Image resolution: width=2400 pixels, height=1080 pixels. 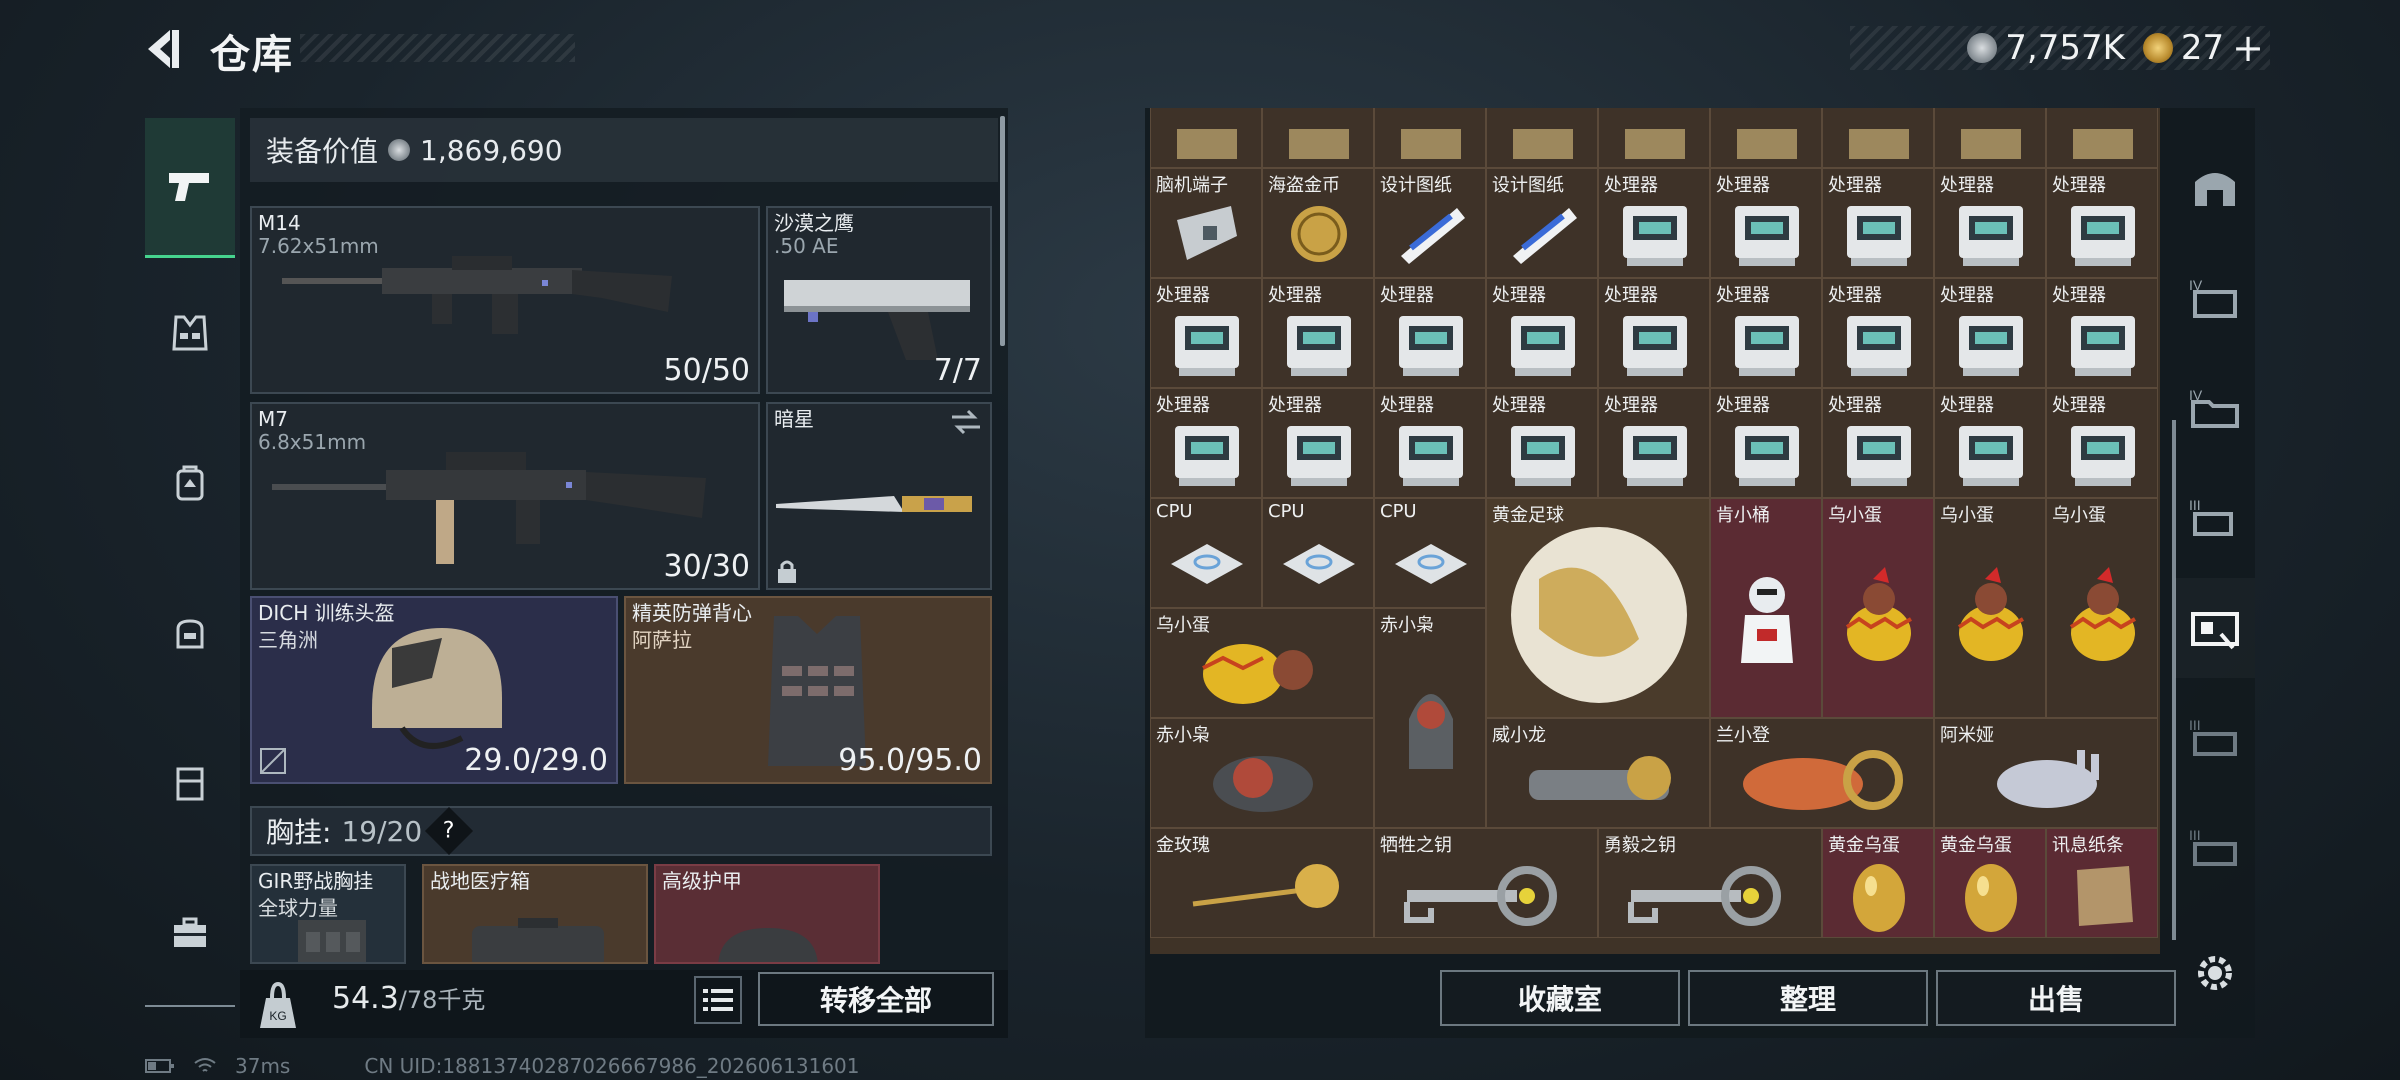 What do you see at coordinates (1262, 883) in the screenshot?
I see `storage-item: 金玫瑰` at bounding box center [1262, 883].